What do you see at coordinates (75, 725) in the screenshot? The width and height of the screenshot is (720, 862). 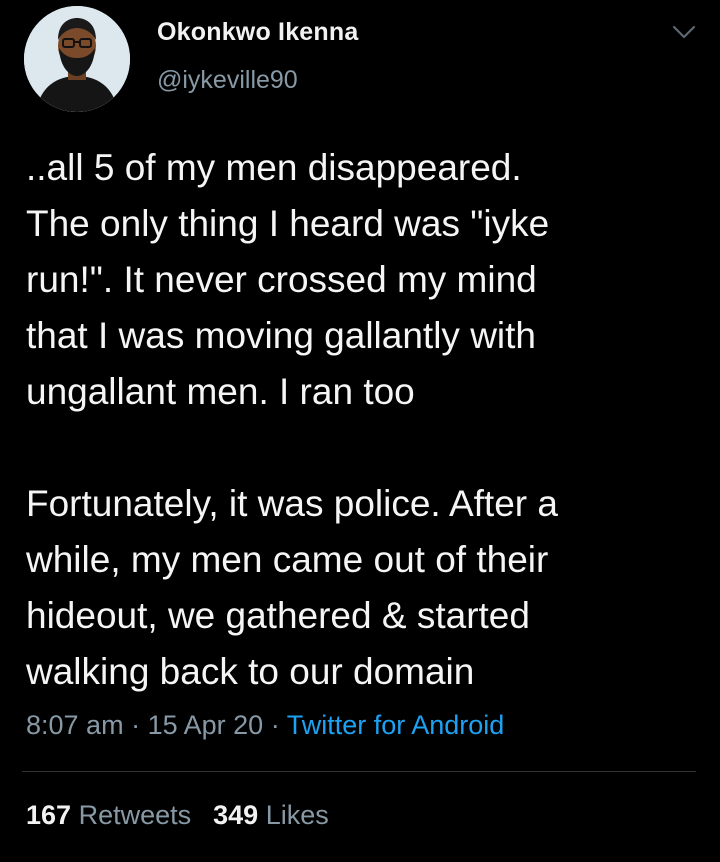 I see `tweet-time: 8:07 am` at bounding box center [75, 725].